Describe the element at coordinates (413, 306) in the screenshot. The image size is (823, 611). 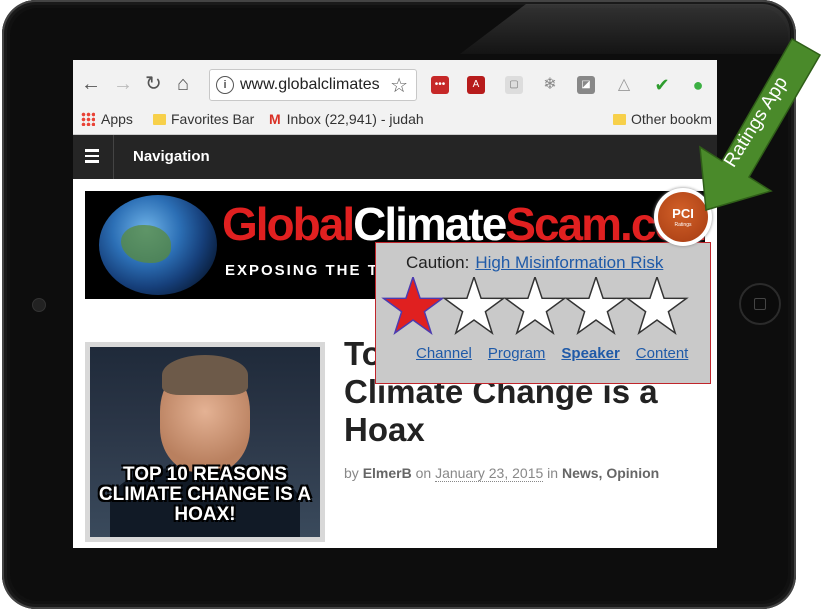
I see `star-filled-icon` at that location.